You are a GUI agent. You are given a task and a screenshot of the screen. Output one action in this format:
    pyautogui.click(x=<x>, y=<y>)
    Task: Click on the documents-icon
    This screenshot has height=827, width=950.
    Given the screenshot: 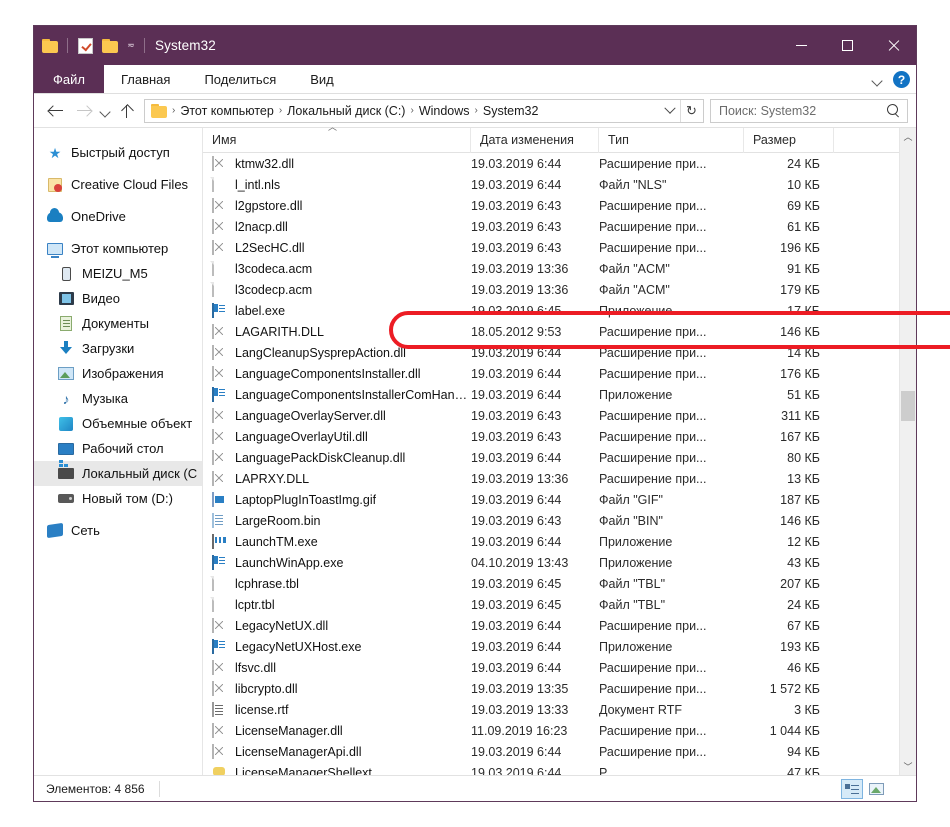 What is the action you would take?
    pyautogui.click(x=66, y=324)
    